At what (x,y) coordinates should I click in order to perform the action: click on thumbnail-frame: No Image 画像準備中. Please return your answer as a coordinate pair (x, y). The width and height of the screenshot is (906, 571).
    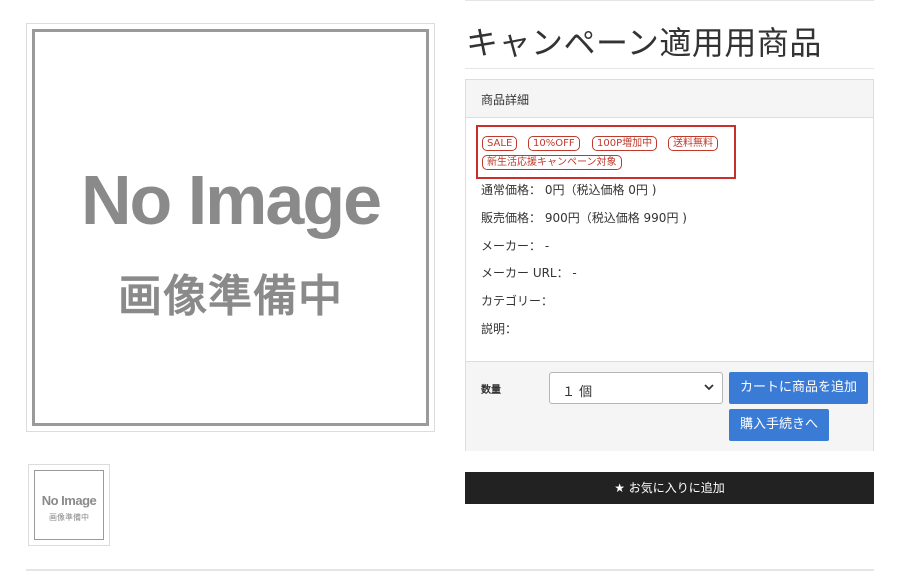
    Looking at the image, I should click on (69, 505).